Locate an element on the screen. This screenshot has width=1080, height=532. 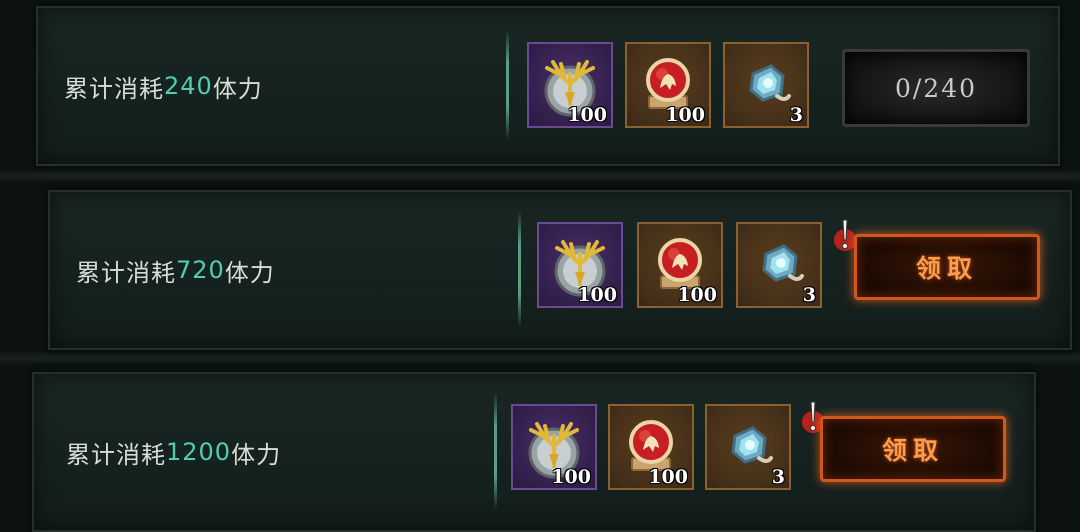
quest-title: 累计消耗 720 体力 is located at coordinates (175, 270).